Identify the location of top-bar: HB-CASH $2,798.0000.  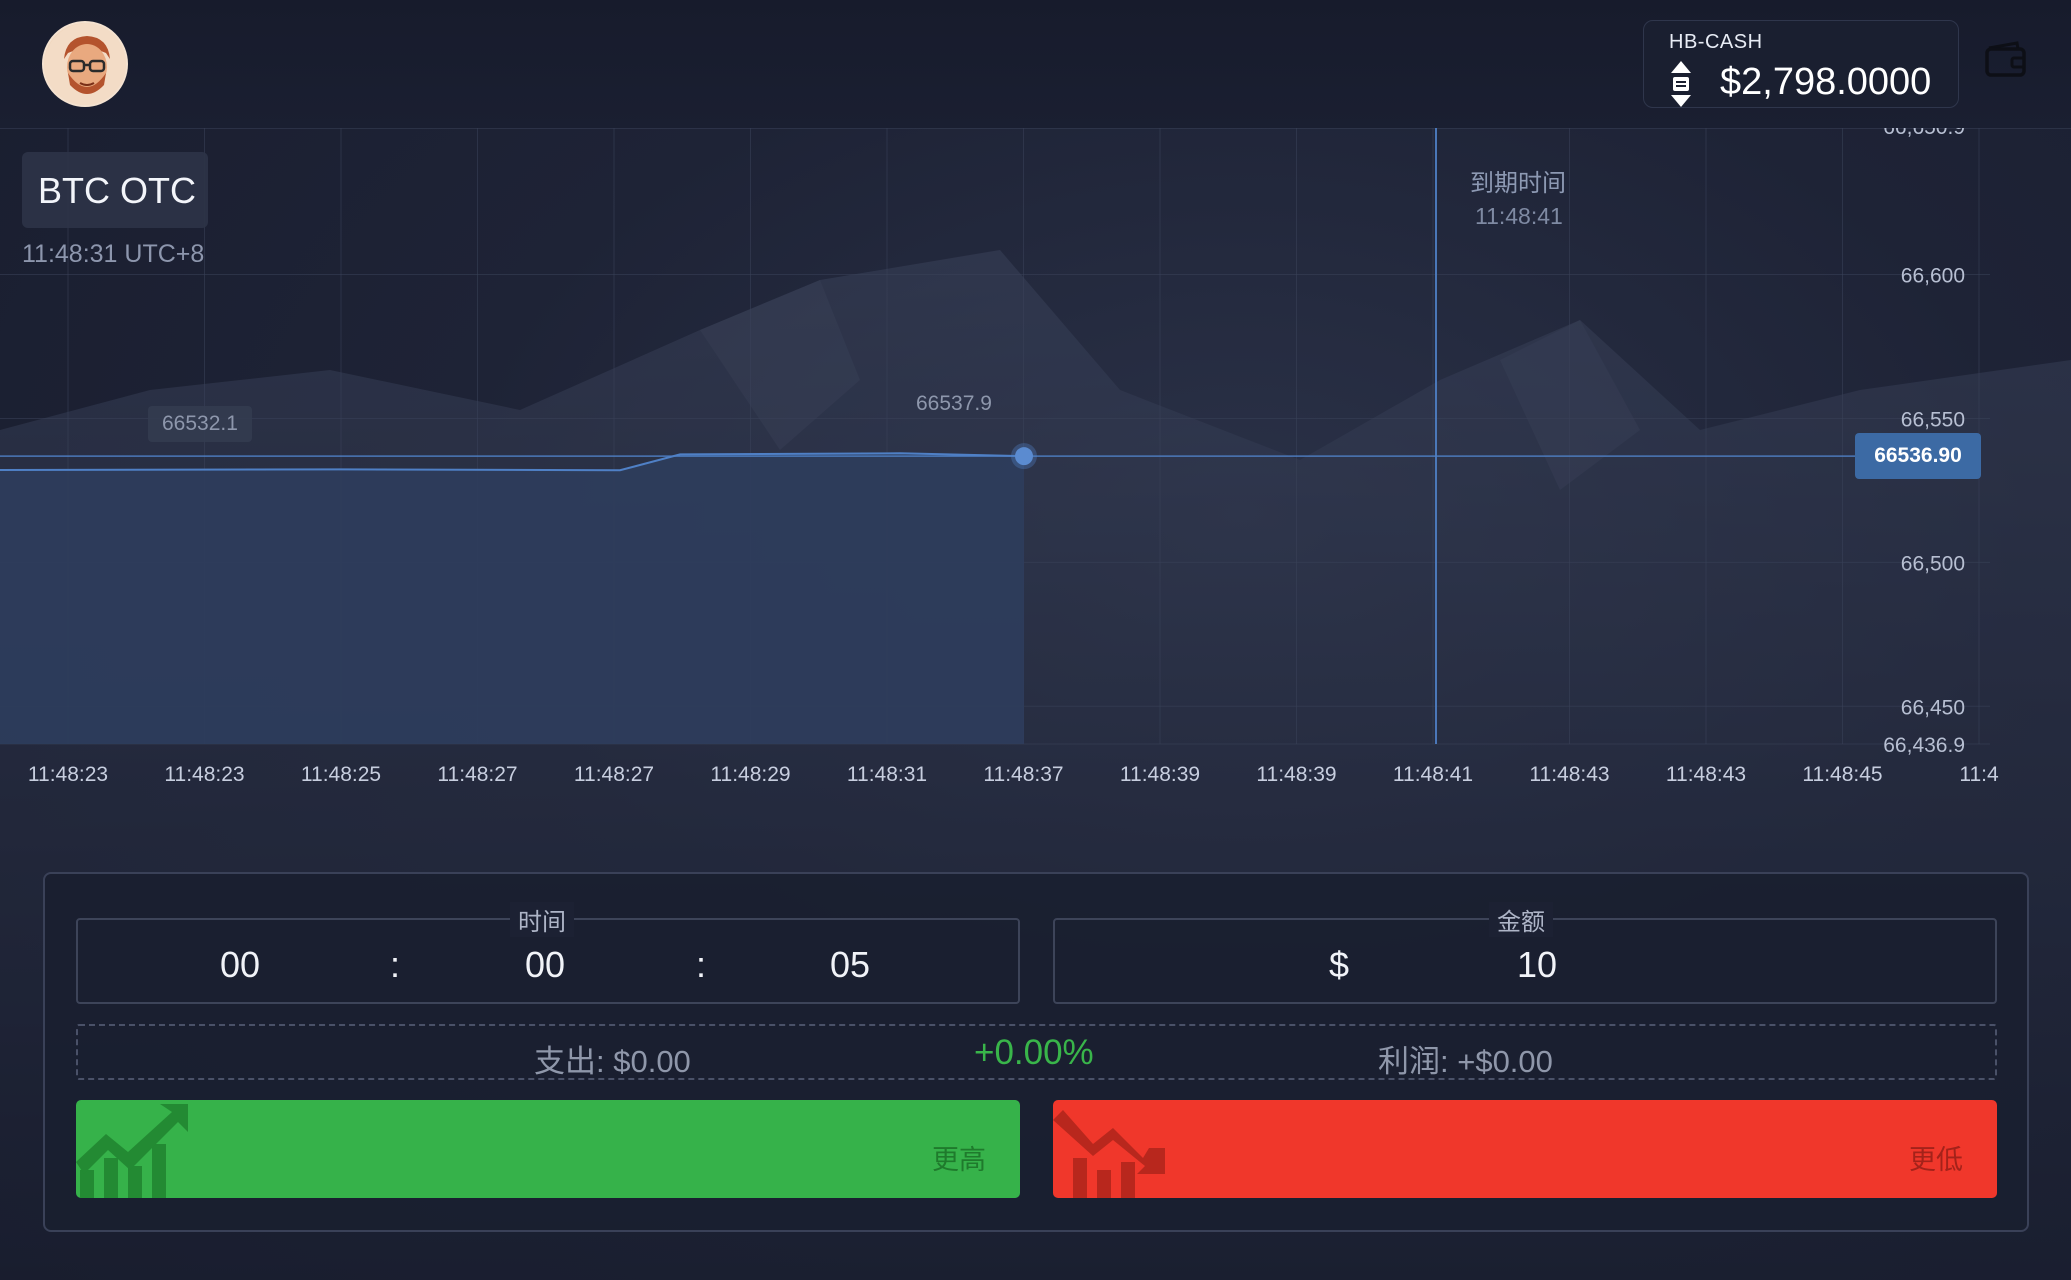
(1035, 64).